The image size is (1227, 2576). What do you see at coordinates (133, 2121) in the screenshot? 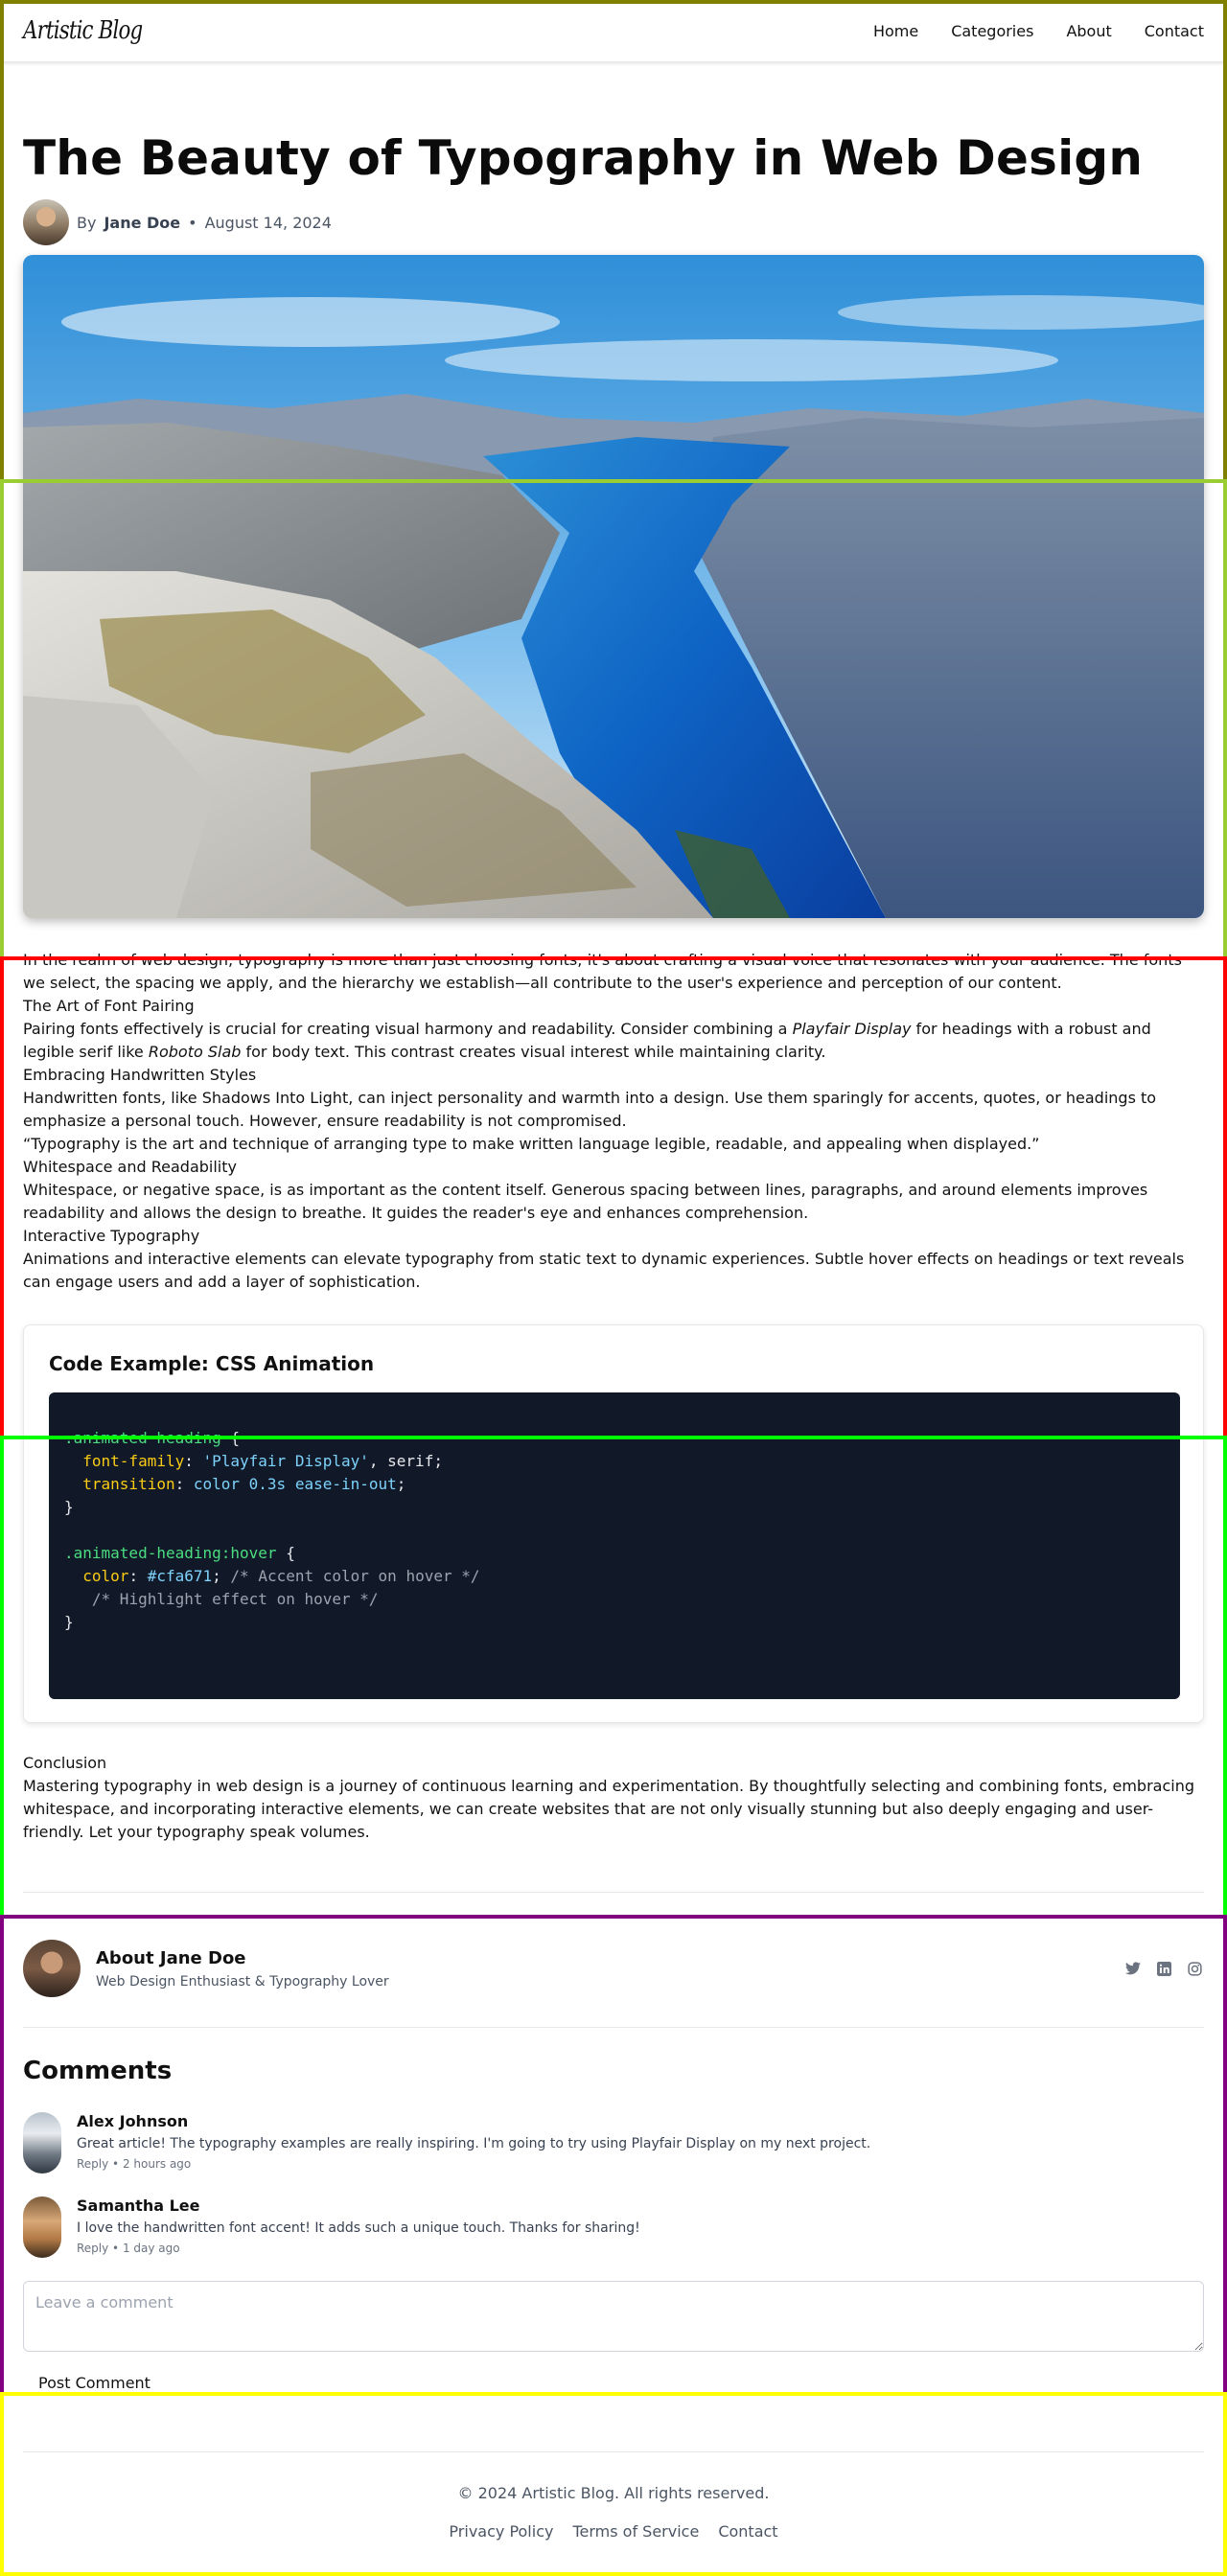
I see `commenter-name: Alex Johnson` at bounding box center [133, 2121].